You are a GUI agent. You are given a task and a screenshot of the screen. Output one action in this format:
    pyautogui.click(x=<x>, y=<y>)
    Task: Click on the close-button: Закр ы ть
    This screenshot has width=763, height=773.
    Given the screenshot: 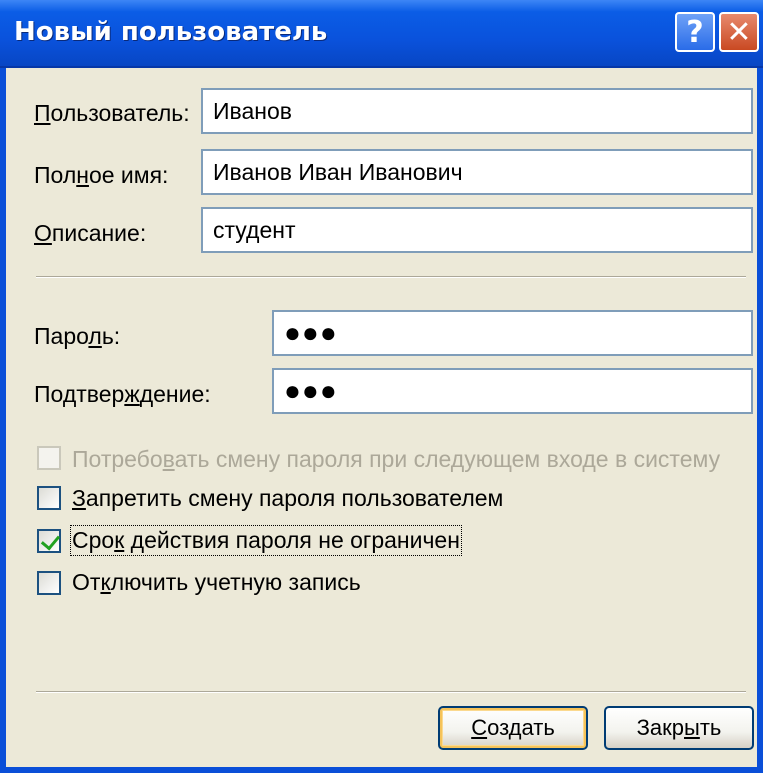 What is the action you would take?
    pyautogui.click(x=679, y=728)
    